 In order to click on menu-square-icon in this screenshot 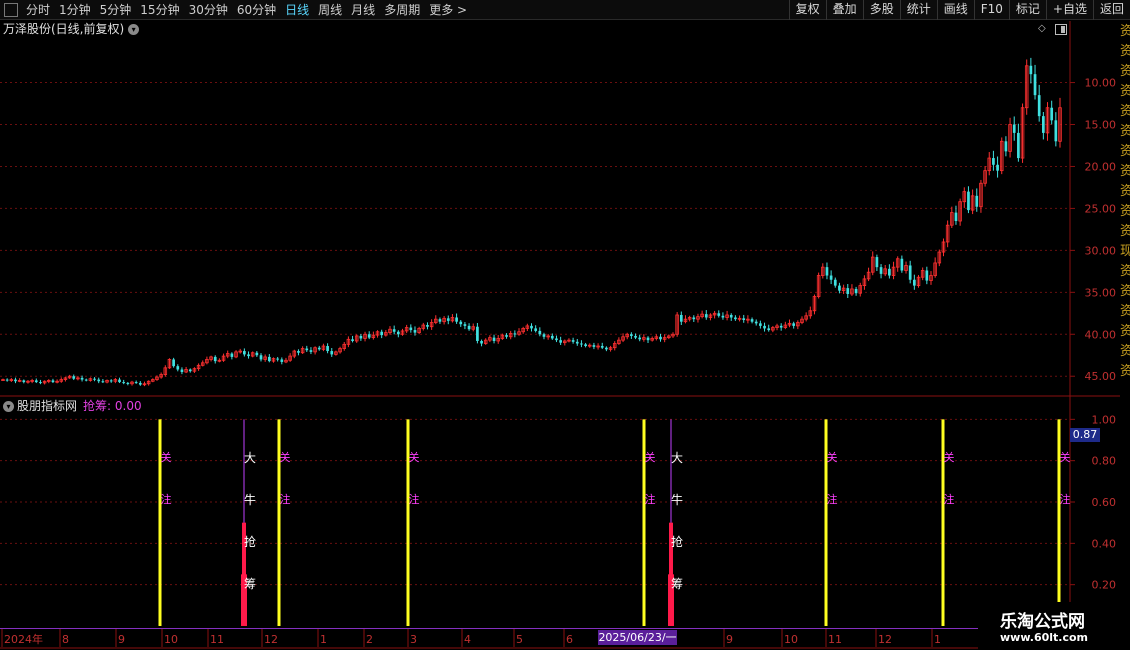, I will do `click(11, 10)`.